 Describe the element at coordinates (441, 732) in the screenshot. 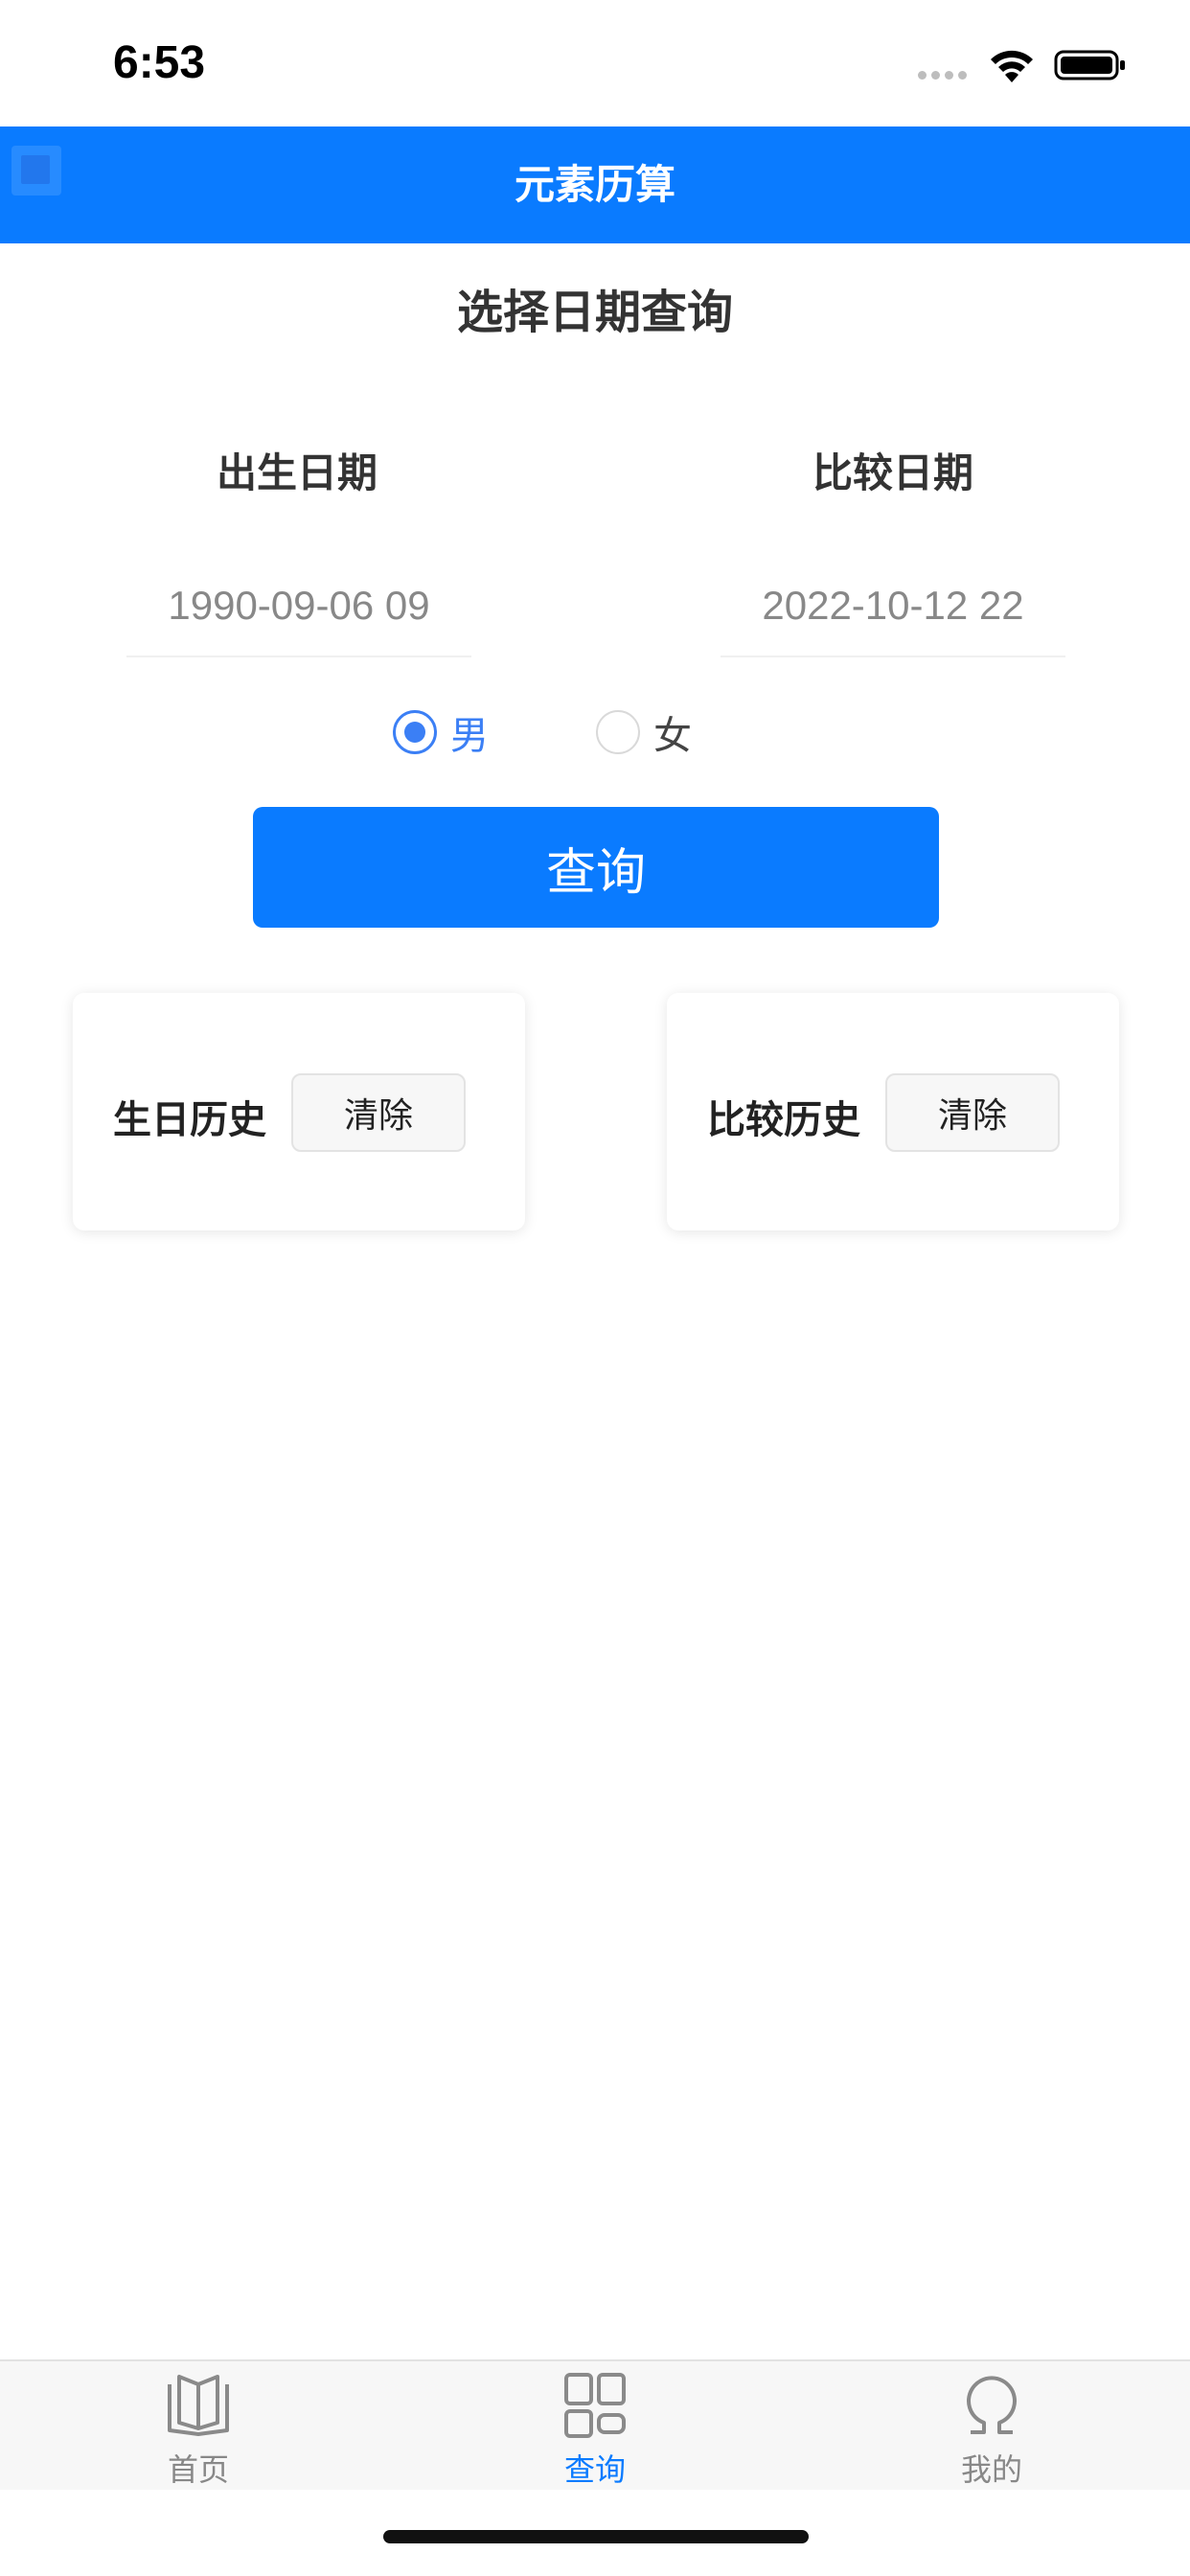

I see `gender-male-radio: 男` at that location.